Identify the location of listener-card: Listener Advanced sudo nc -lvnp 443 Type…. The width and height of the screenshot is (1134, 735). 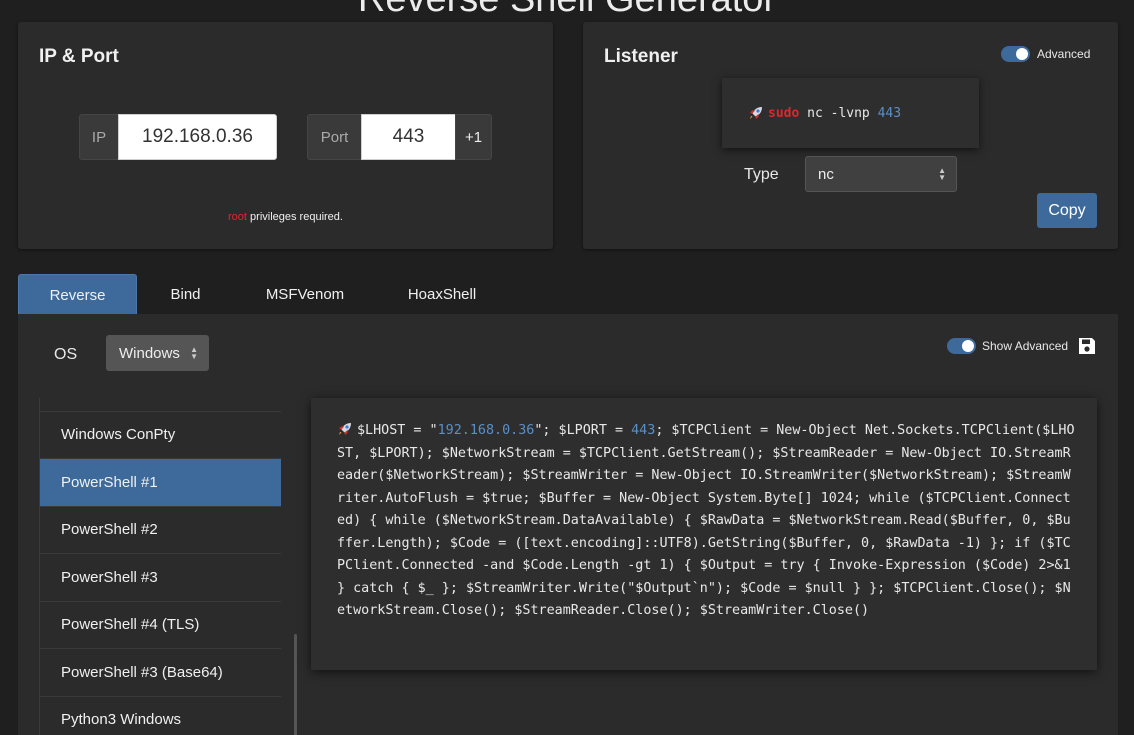
(850, 135).